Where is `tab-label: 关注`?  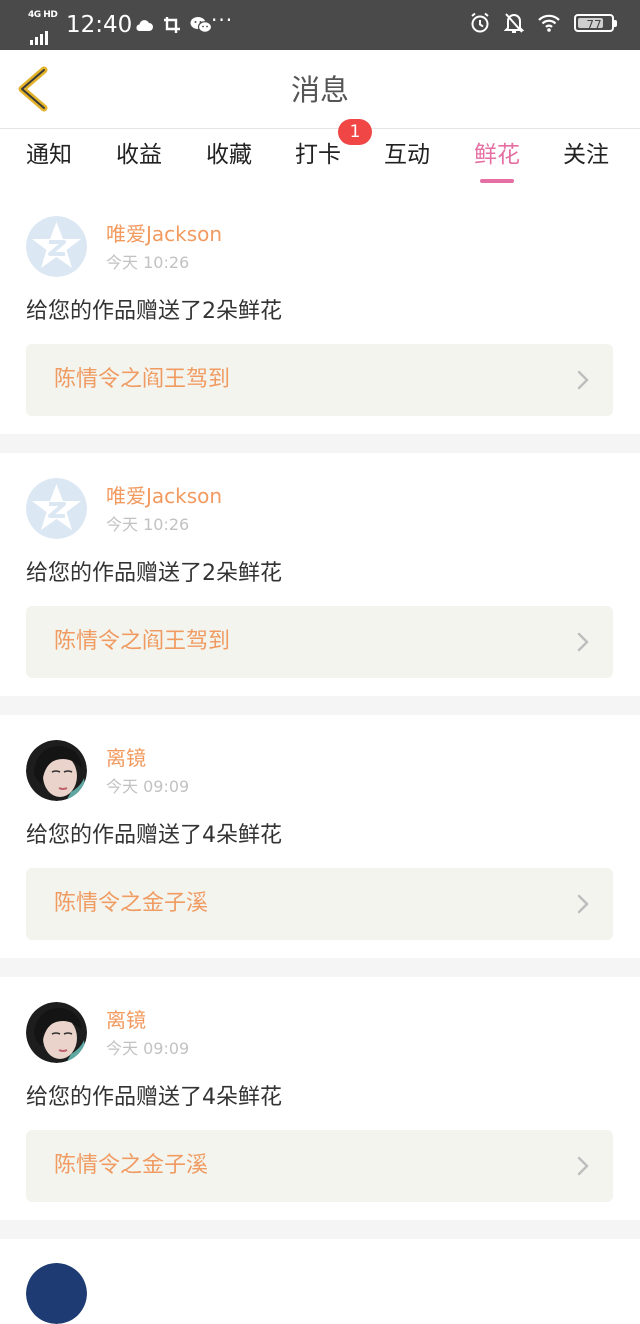
tab-label: 关注 is located at coordinates (586, 155).